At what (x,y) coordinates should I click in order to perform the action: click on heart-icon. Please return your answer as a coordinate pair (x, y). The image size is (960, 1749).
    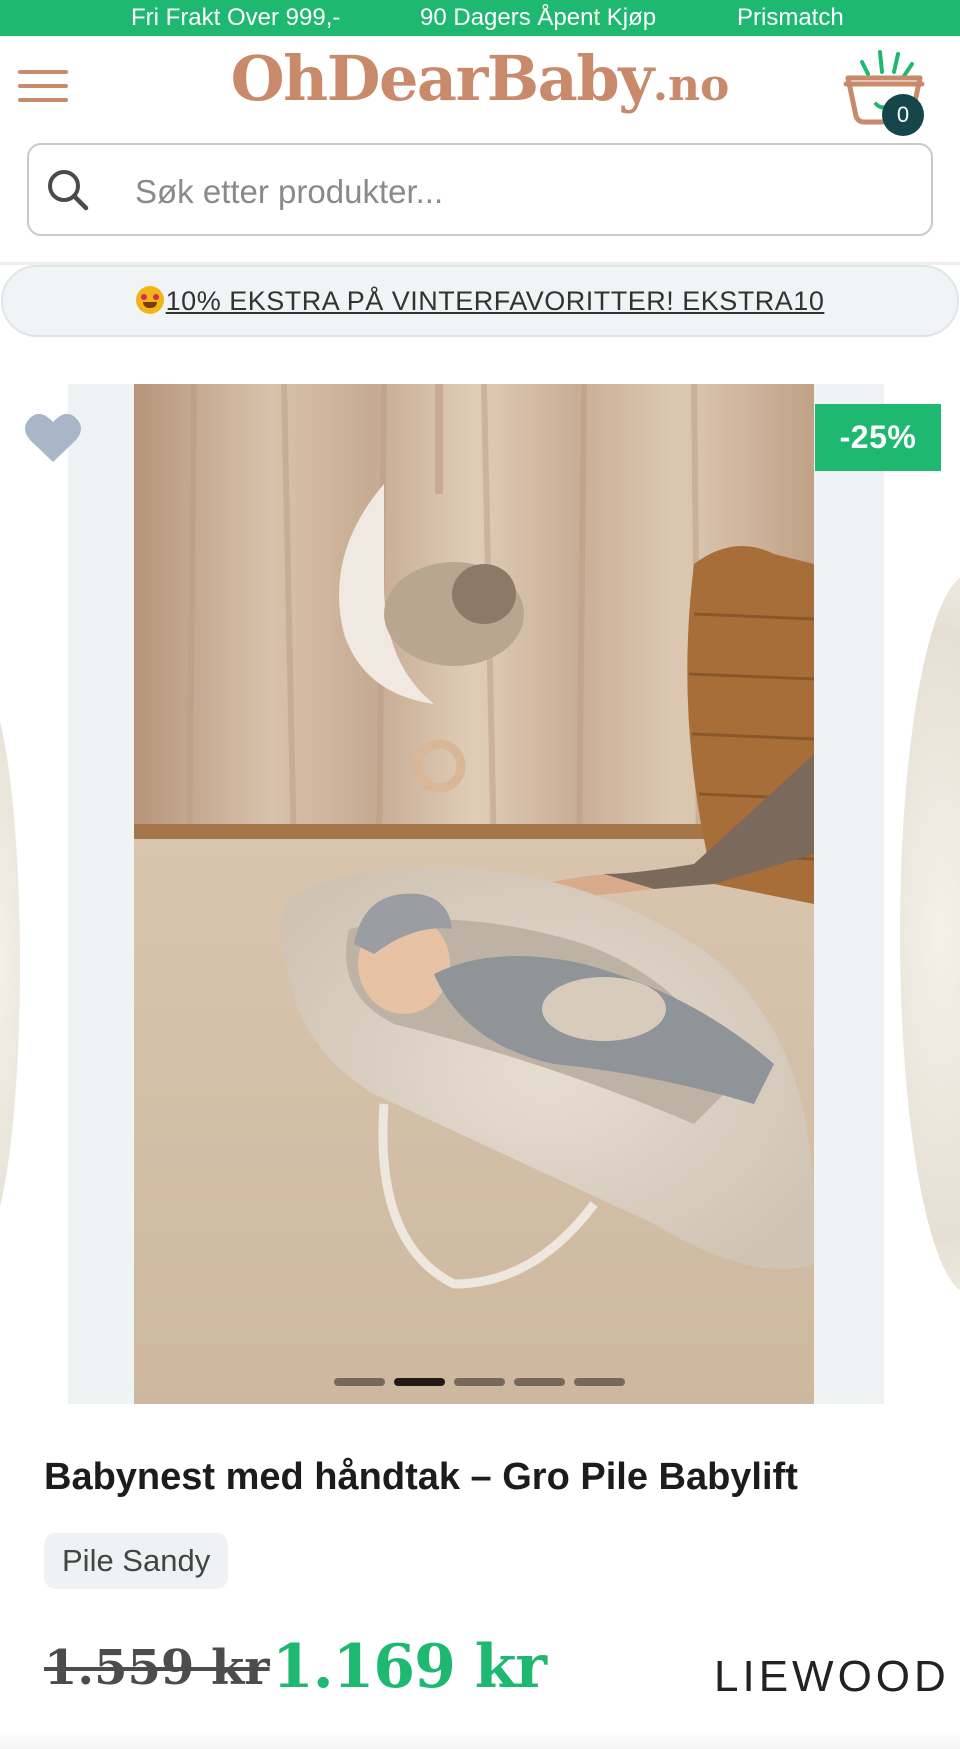
    Looking at the image, I should click on (53, 437).